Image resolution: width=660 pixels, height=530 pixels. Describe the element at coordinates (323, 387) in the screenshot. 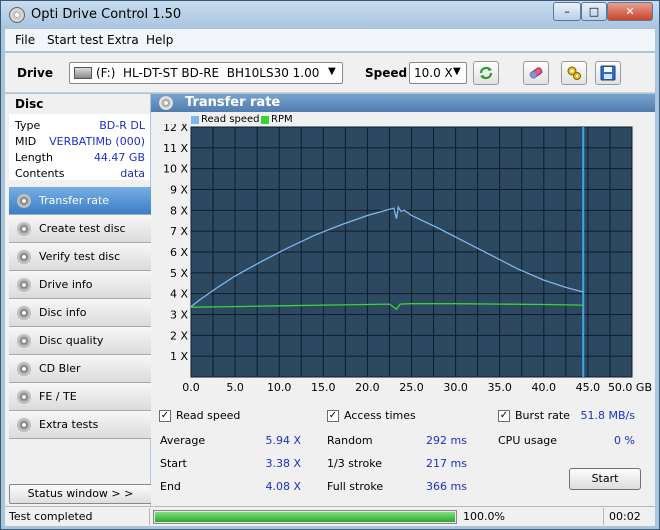

I see `x-tick-label: 15.0` at that location.